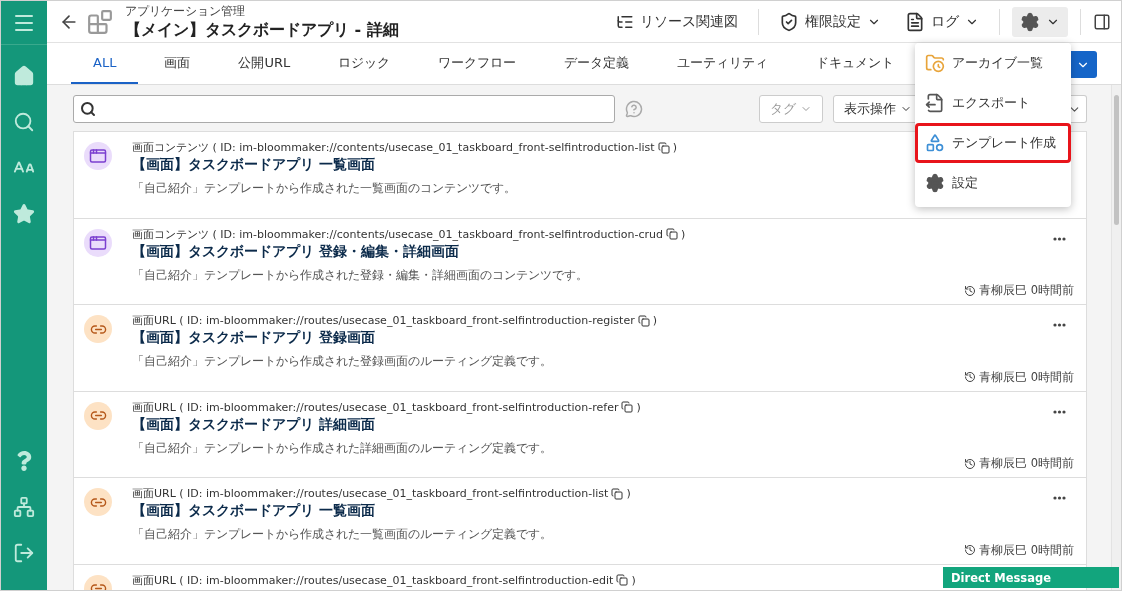  I want to click on tab: ロジック, so click(364, 63).